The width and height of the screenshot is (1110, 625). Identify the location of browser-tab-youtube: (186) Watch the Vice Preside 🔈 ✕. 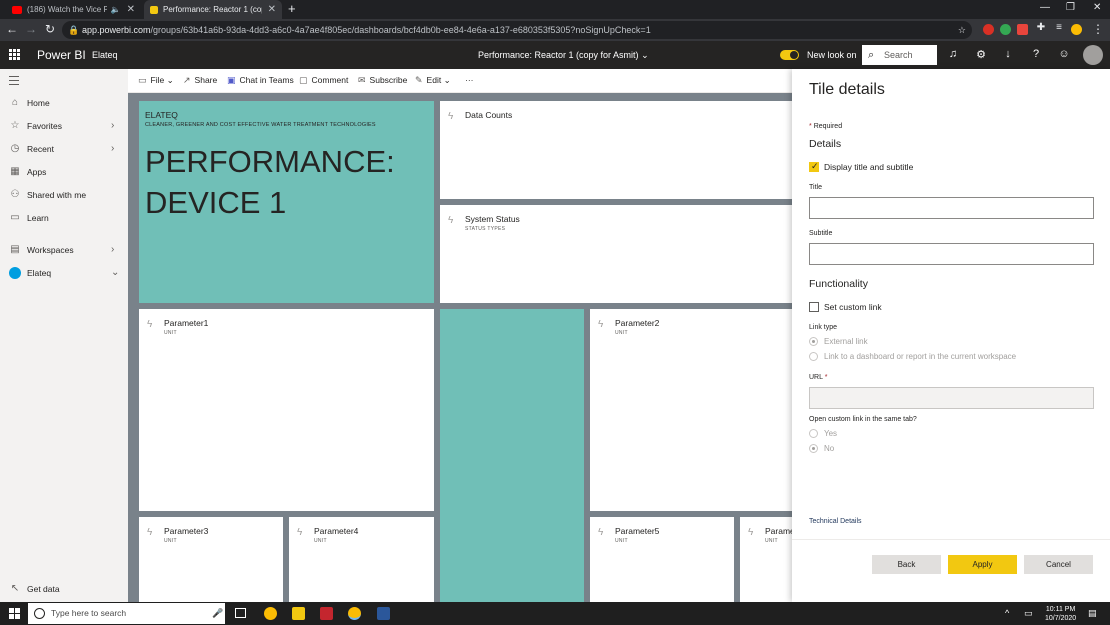
(73, 9).